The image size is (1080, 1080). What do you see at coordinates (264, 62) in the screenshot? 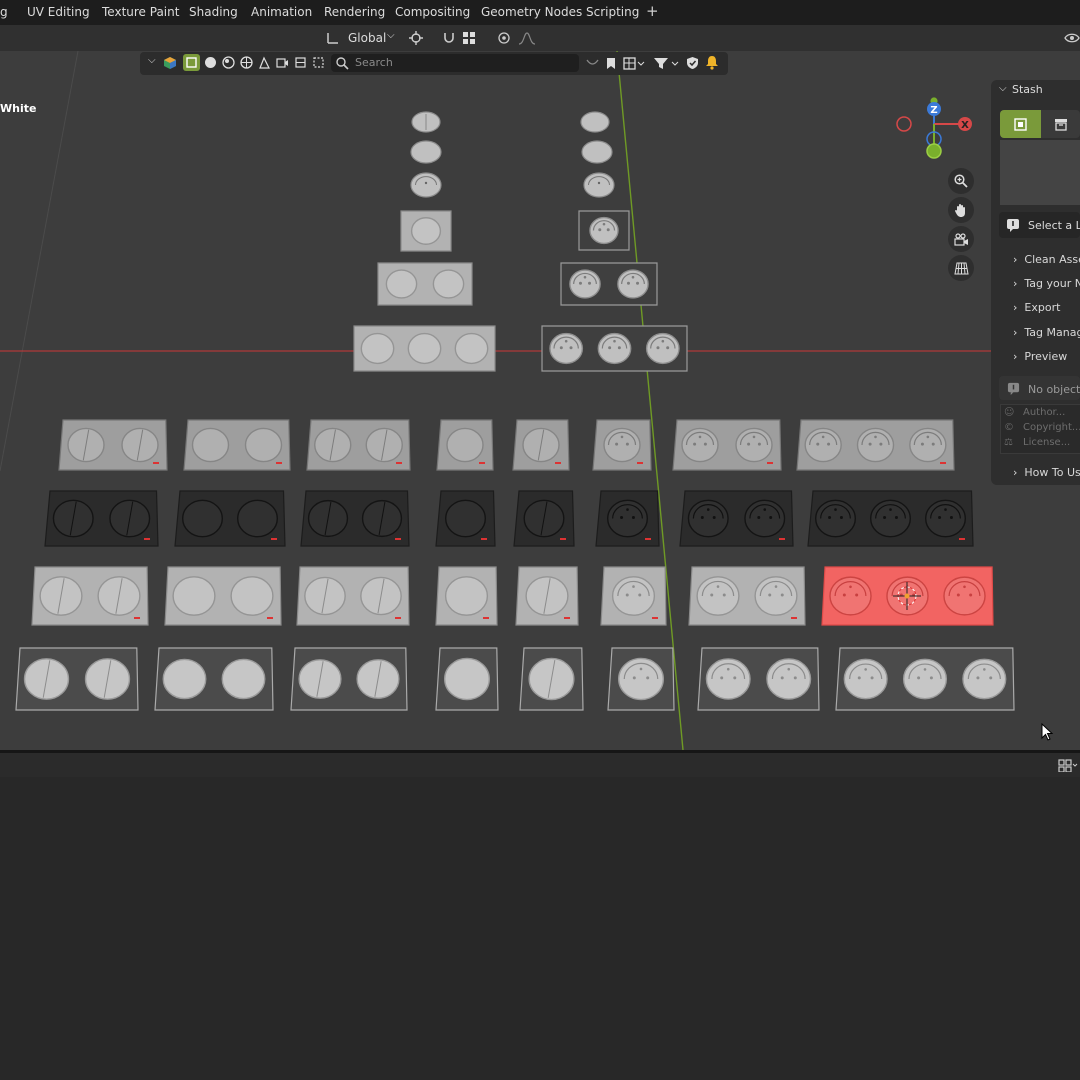
I see `mesh-filter-icon` at bounding box center [264, 62].